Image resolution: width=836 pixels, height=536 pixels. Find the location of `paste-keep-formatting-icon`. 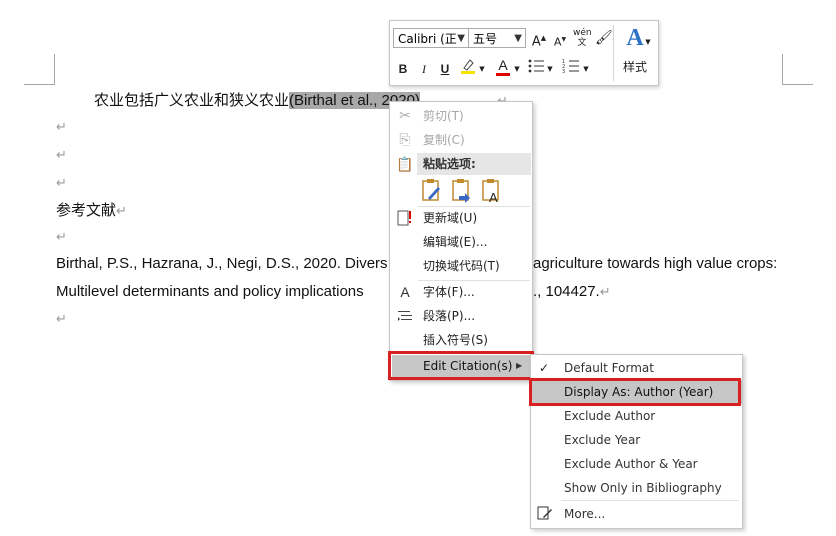

paste-keep-formatting-icon is located at coordinates (432, 191).